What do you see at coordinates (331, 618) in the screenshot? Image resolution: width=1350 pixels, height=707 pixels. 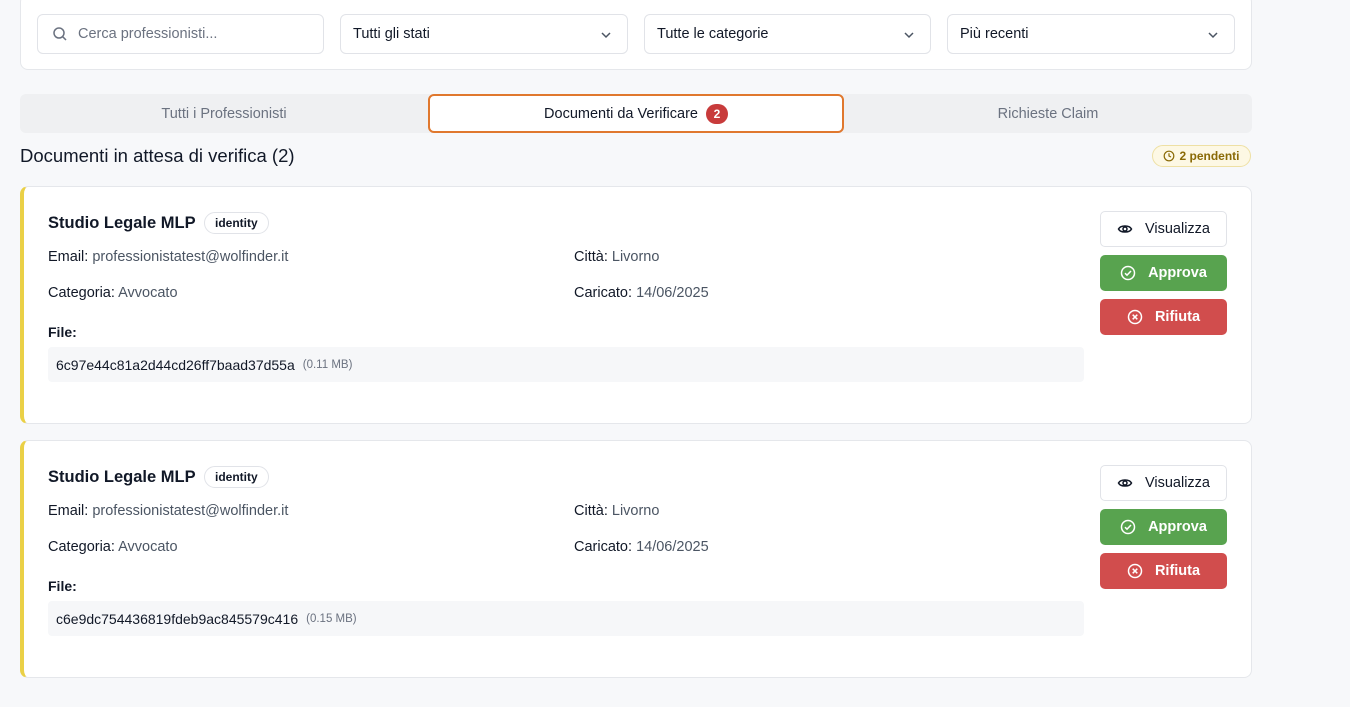 I see `file-size: (0.15 MB)` at bounding box center [331, 618].